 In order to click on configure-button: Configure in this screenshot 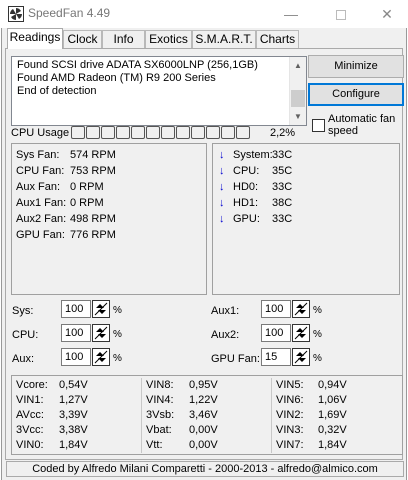, I will do `click(356, 94)`.